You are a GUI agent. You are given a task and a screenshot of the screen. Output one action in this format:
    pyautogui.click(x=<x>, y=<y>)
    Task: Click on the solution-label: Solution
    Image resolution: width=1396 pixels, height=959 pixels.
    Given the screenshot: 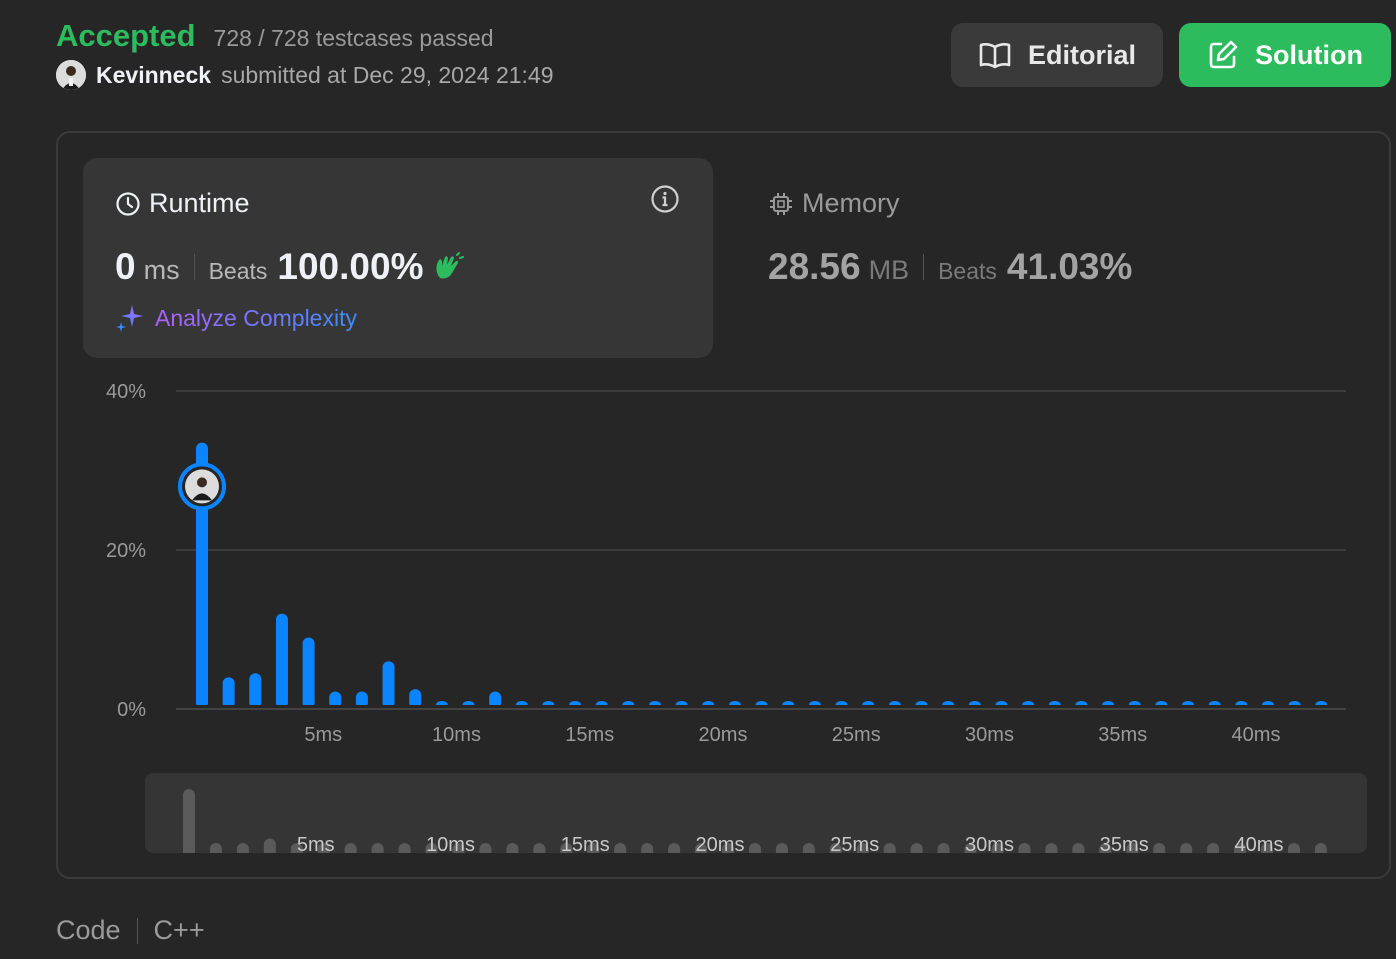 What is the action you would take?
    pyautogui.click(x=1309, y=54)
    